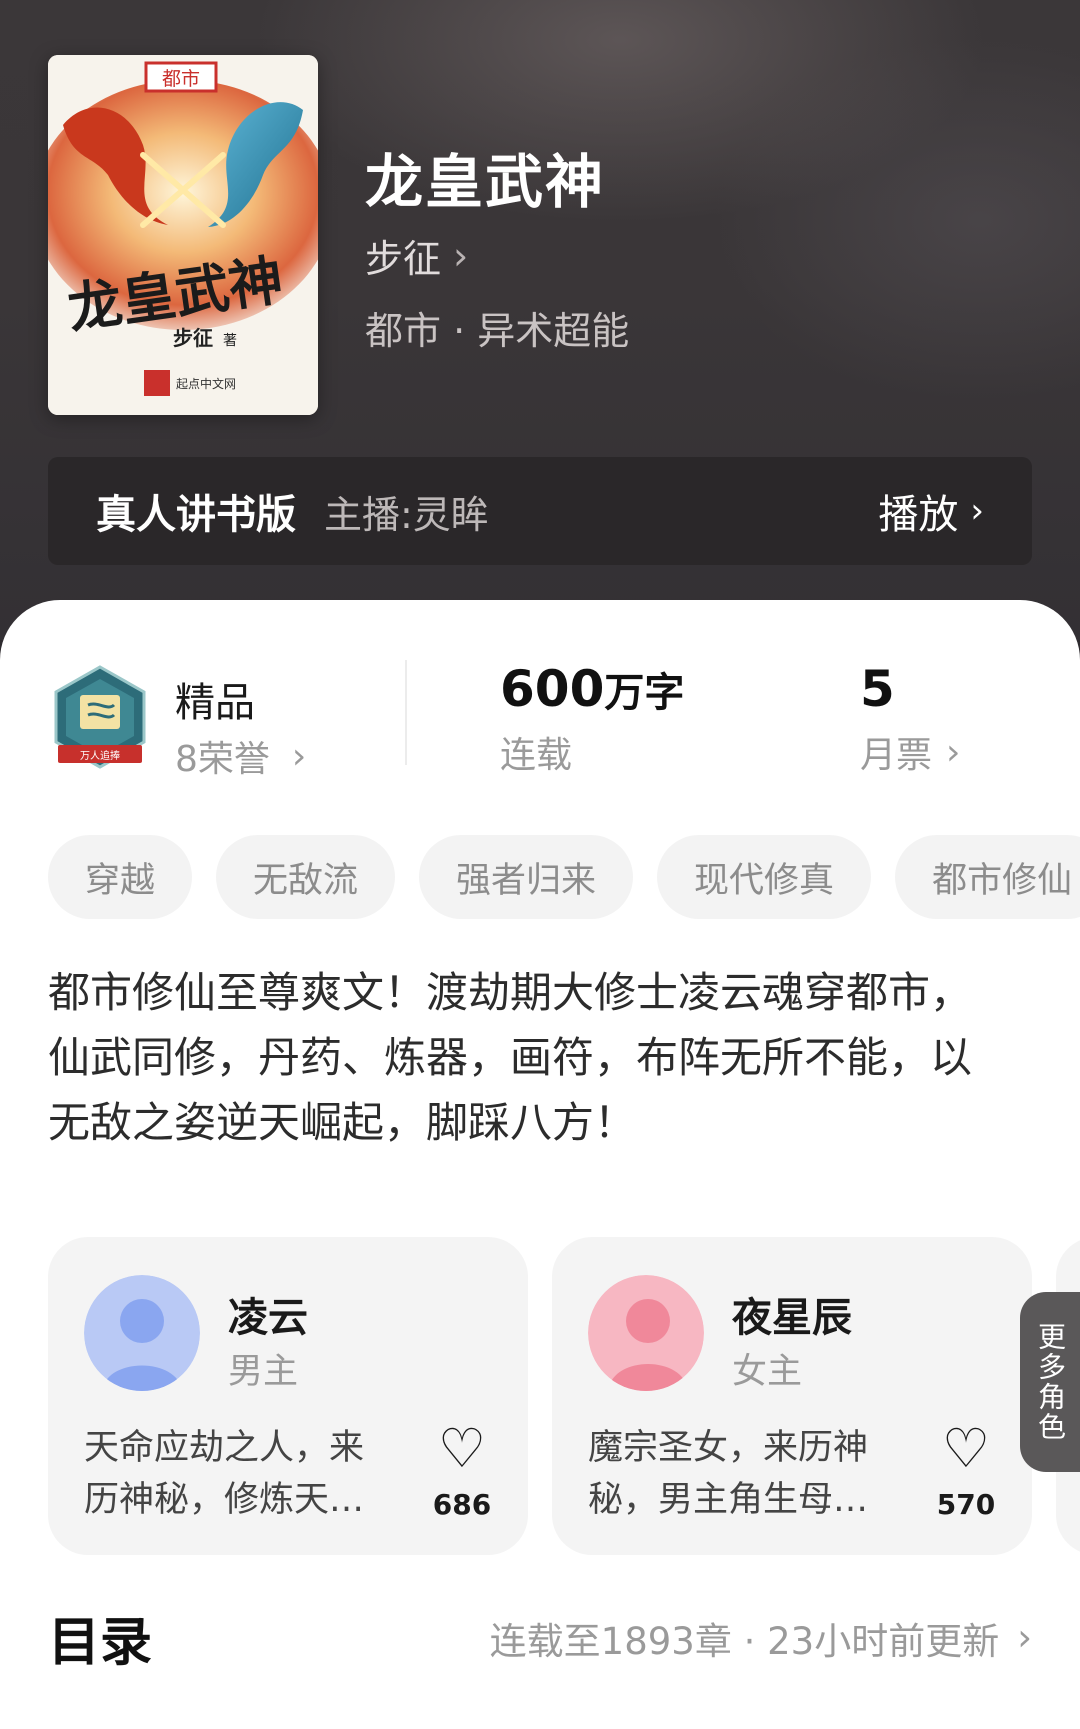 The image size is (1080, 1729). I want to click on toc-status-text: 连载至1893章 · 23小时前更新, so click(744, 1641).